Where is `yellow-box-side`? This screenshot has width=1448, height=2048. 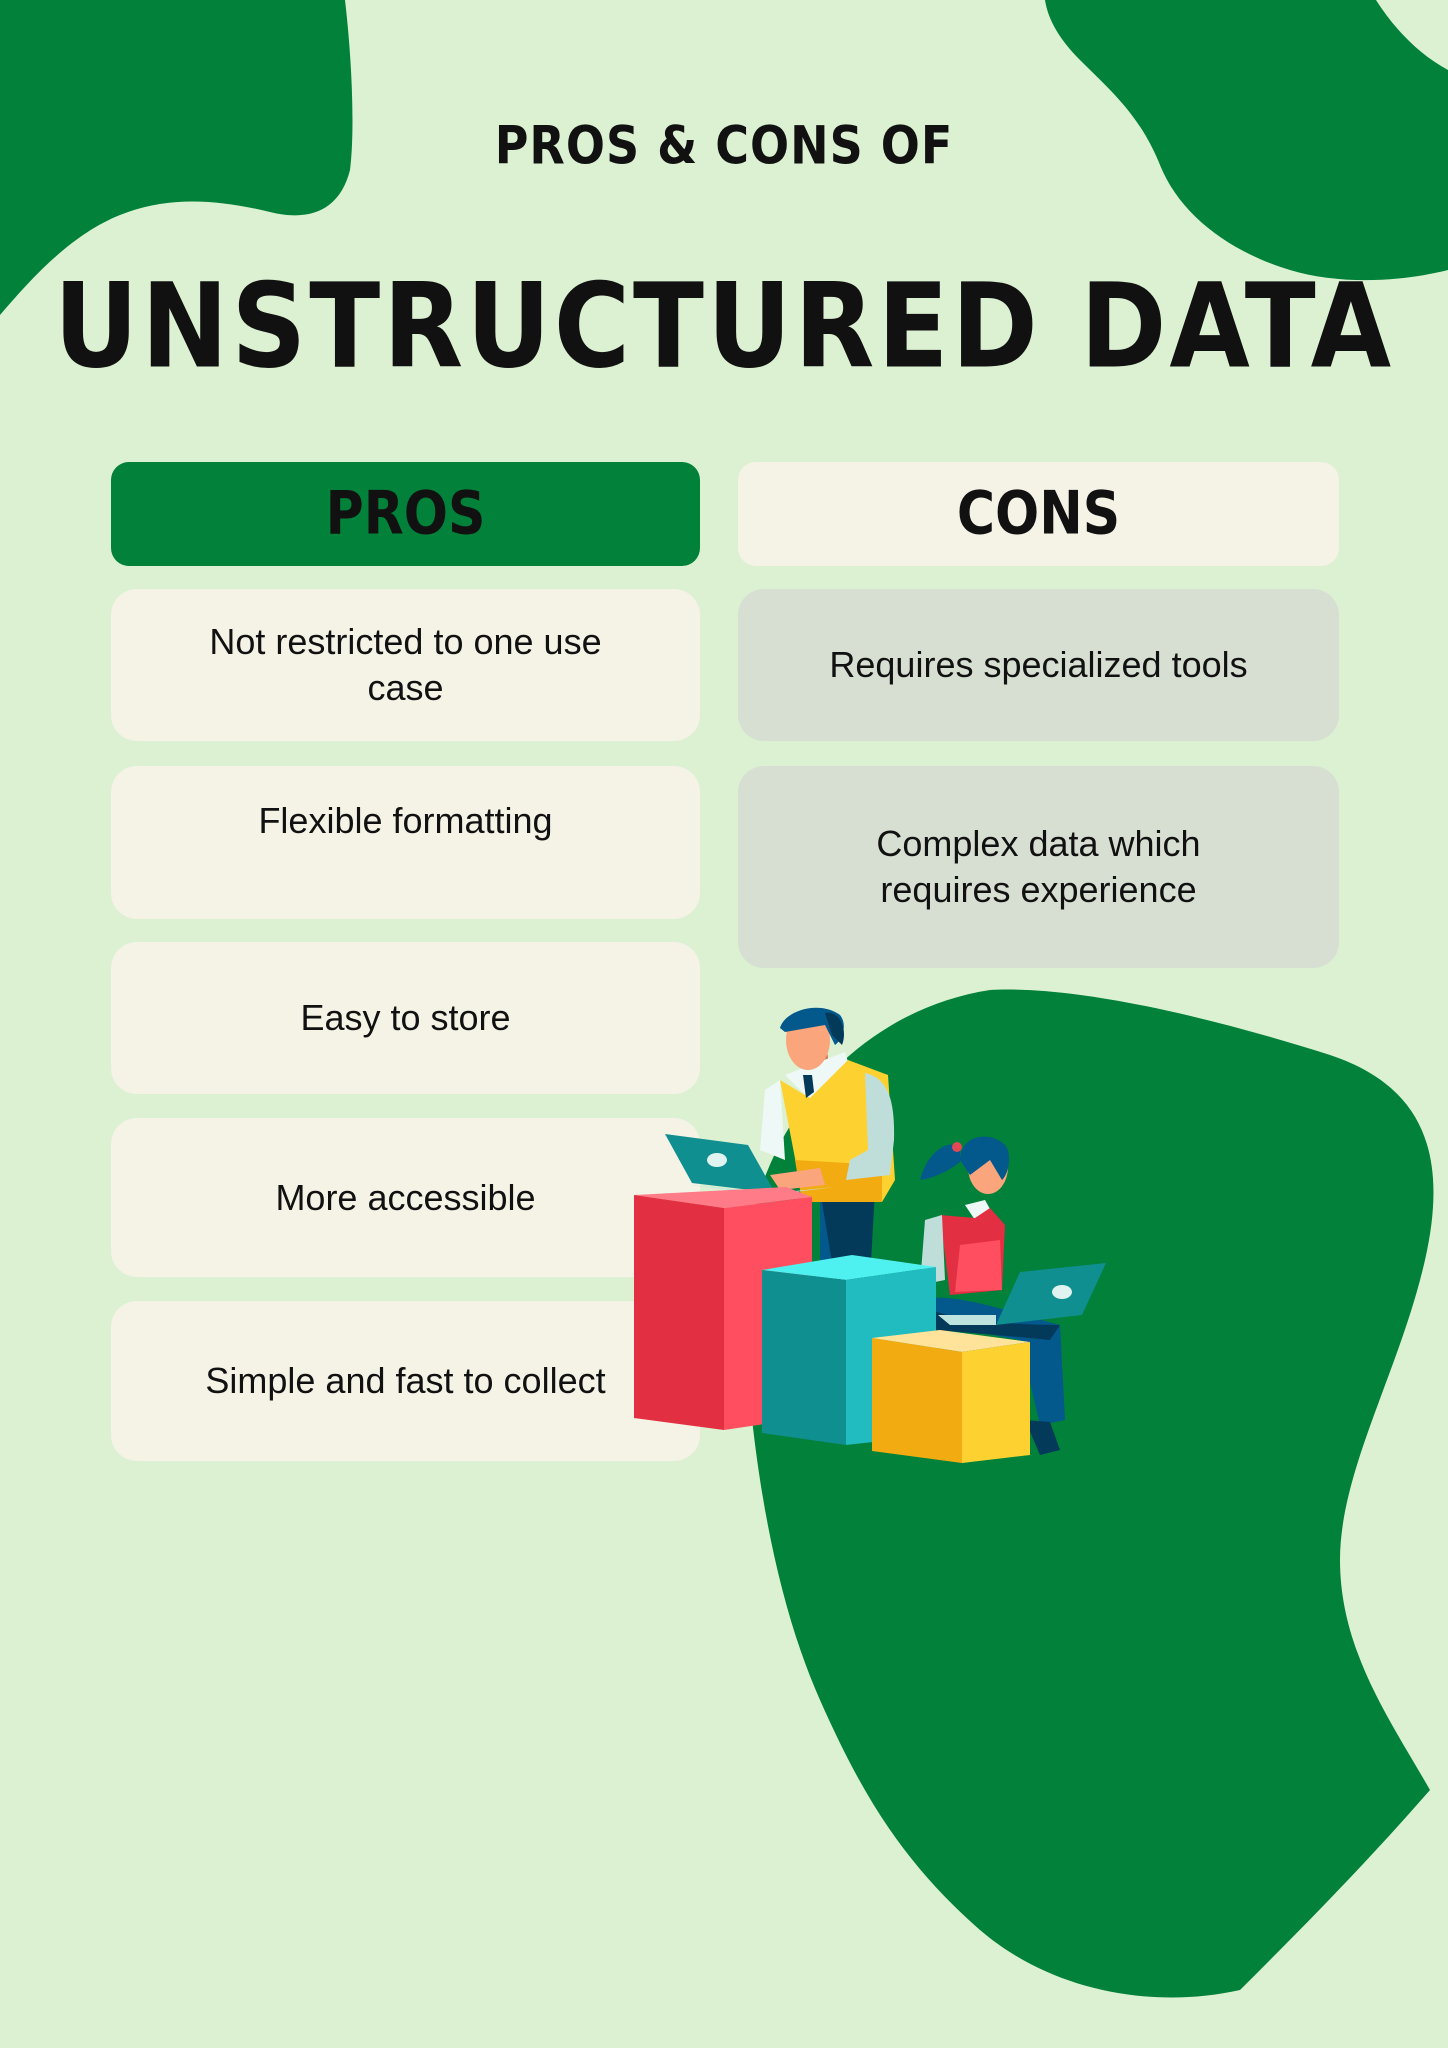 yellow-box-side is located at coordinates (996, 1402).